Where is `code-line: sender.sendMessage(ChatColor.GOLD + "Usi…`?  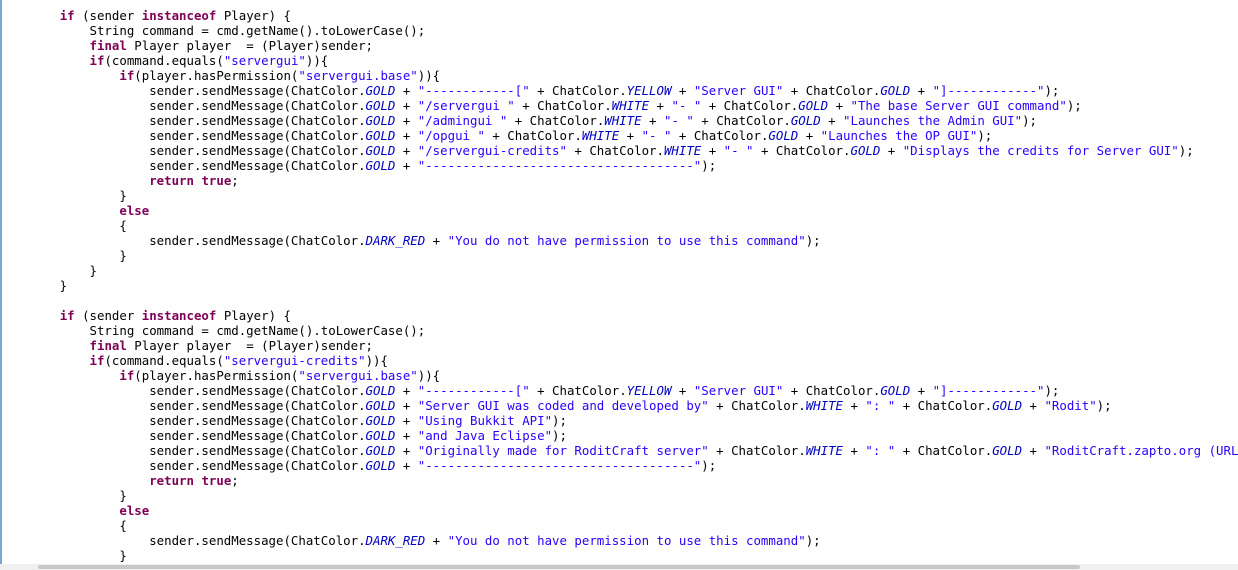
code-line: sender.sendMessage(ChatColor.GOLD + "Usi… is located at coordinates (619, 420).